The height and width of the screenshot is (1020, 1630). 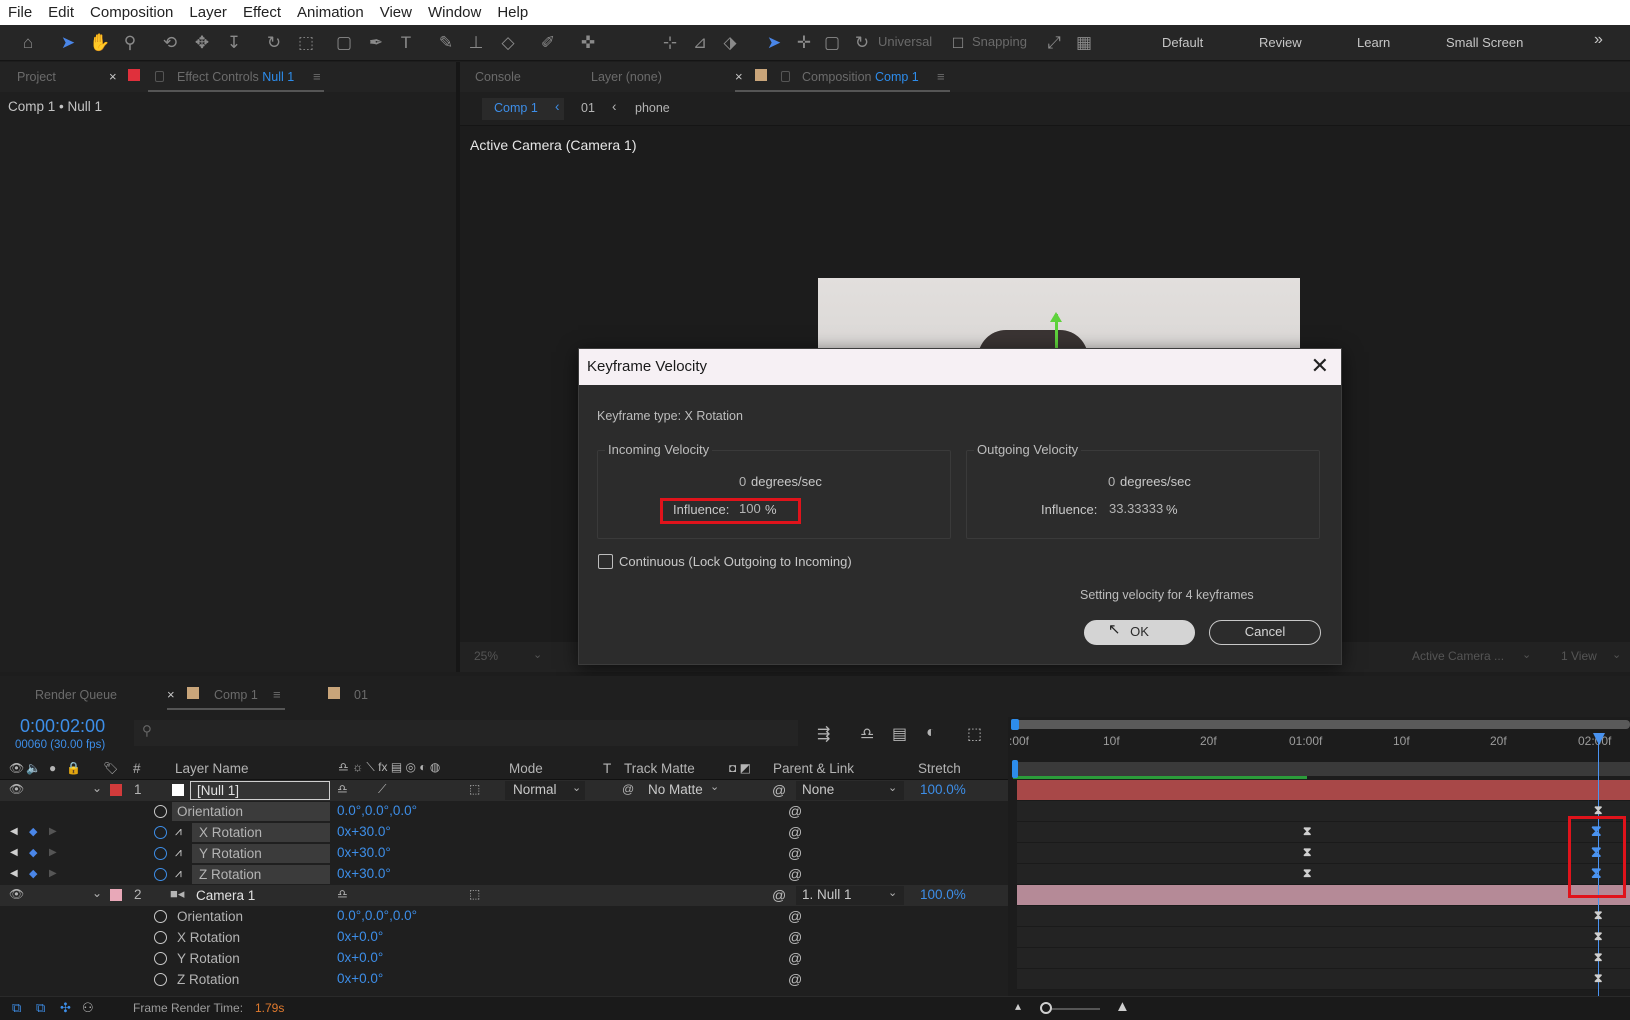 I want to click on parent-pickwhip-icon: @, so click(x=779, y=895).